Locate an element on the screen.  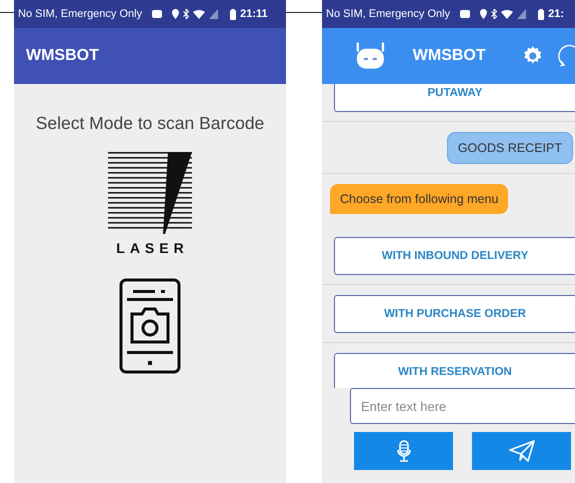
laser-label: LASER is located at coordinates (152, 248).